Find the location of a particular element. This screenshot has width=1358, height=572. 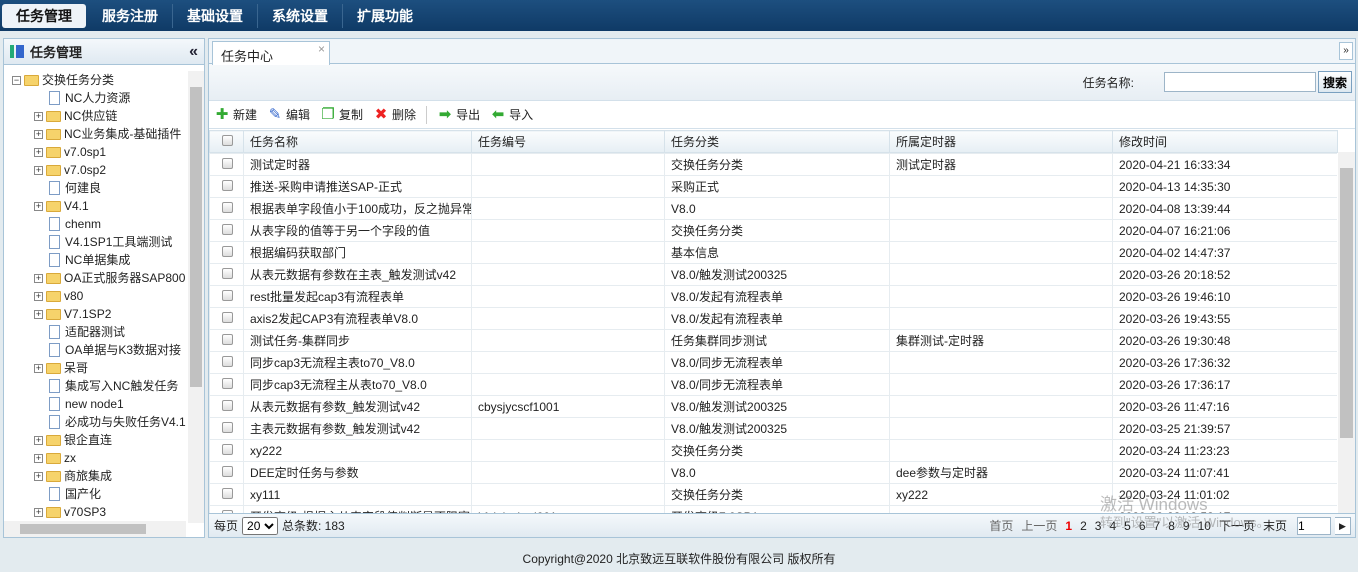

column-header: 任务编号 is located at coordinates (568, 141).